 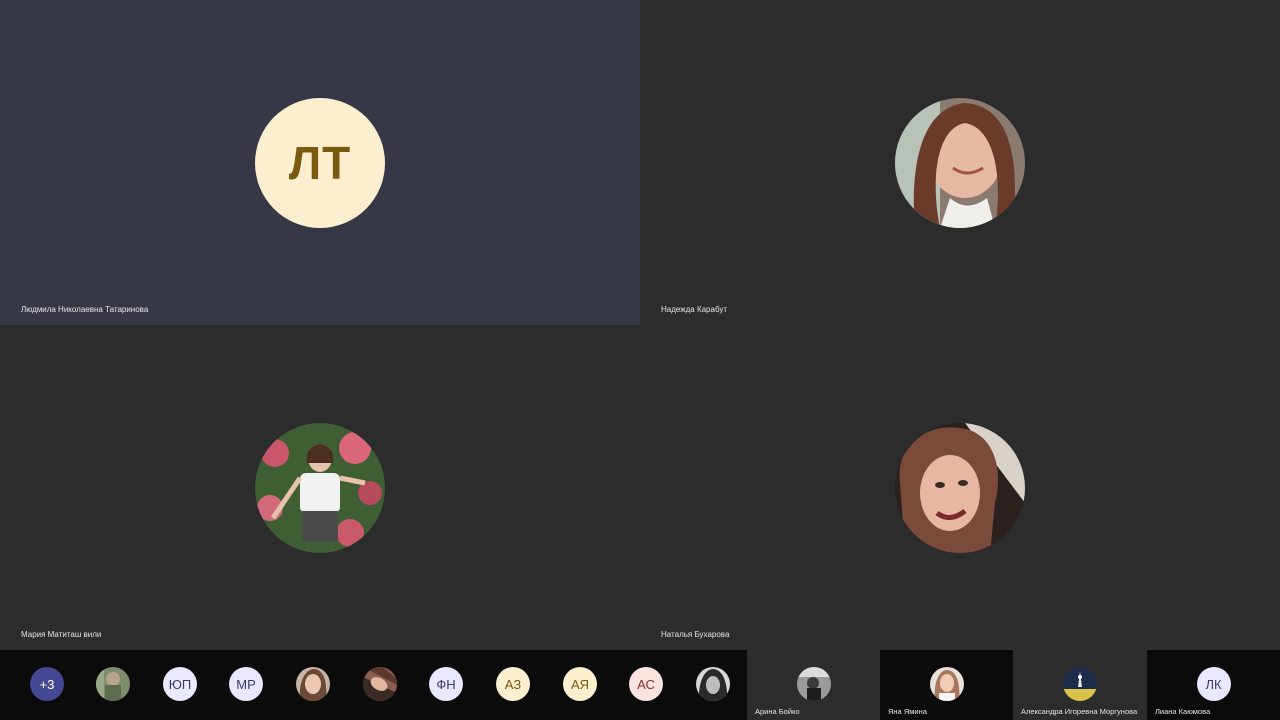 What do you see at coordinates (1183, 711) in the screenshot?
I see `side-participant-name: Лиана Каюмова` at bounding box center [1183, 711].